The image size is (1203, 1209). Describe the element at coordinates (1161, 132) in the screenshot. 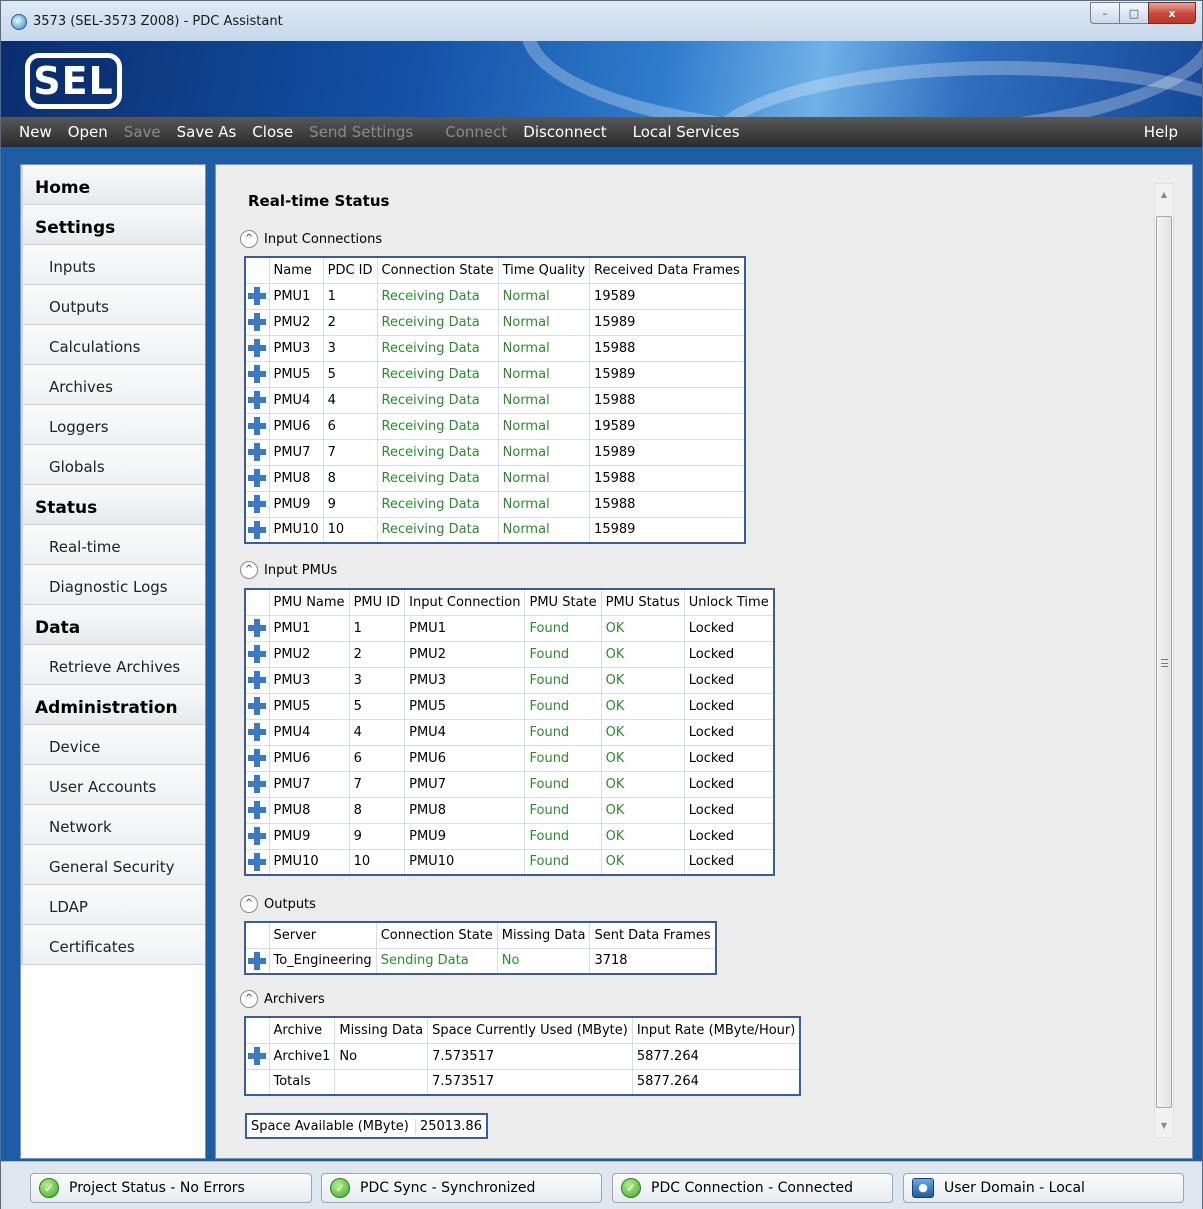

I see `menu-help: Help` at that location.